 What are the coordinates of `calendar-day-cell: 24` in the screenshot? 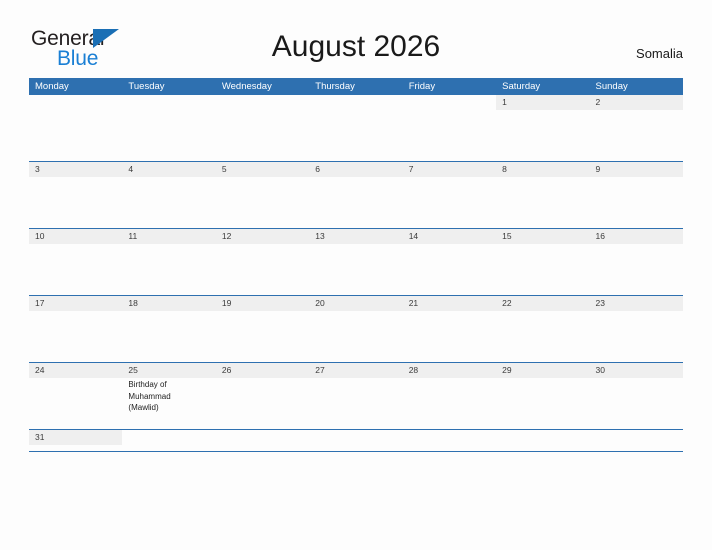 It's located at (76, 396).